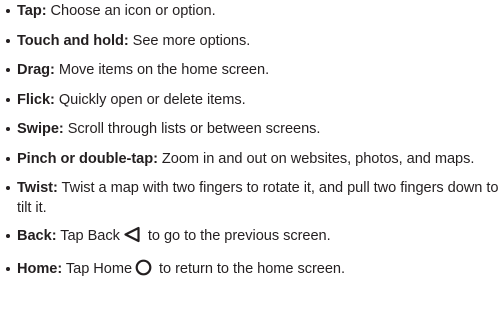 The image size is (502, 326). I want to click on gesture-description: Choose an icon or option., so click(131, 11).